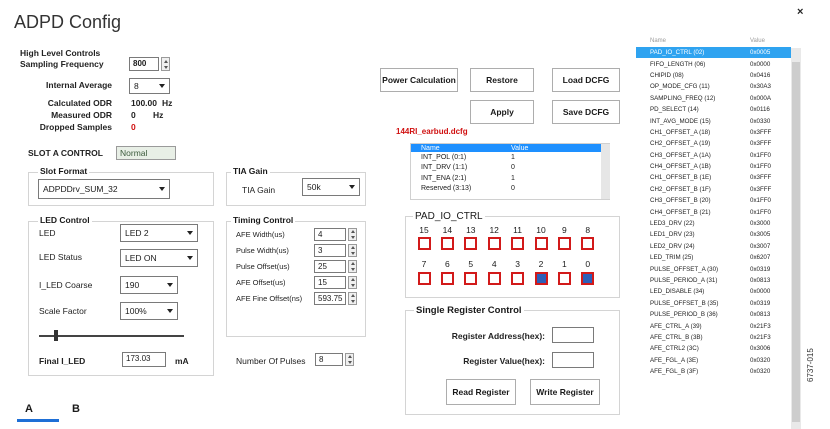 The image size is (830, 429). What do you see at coordinates (330, 234) in the screenshot?
I see `timing-field: 4` at bounding box center [330, 234].